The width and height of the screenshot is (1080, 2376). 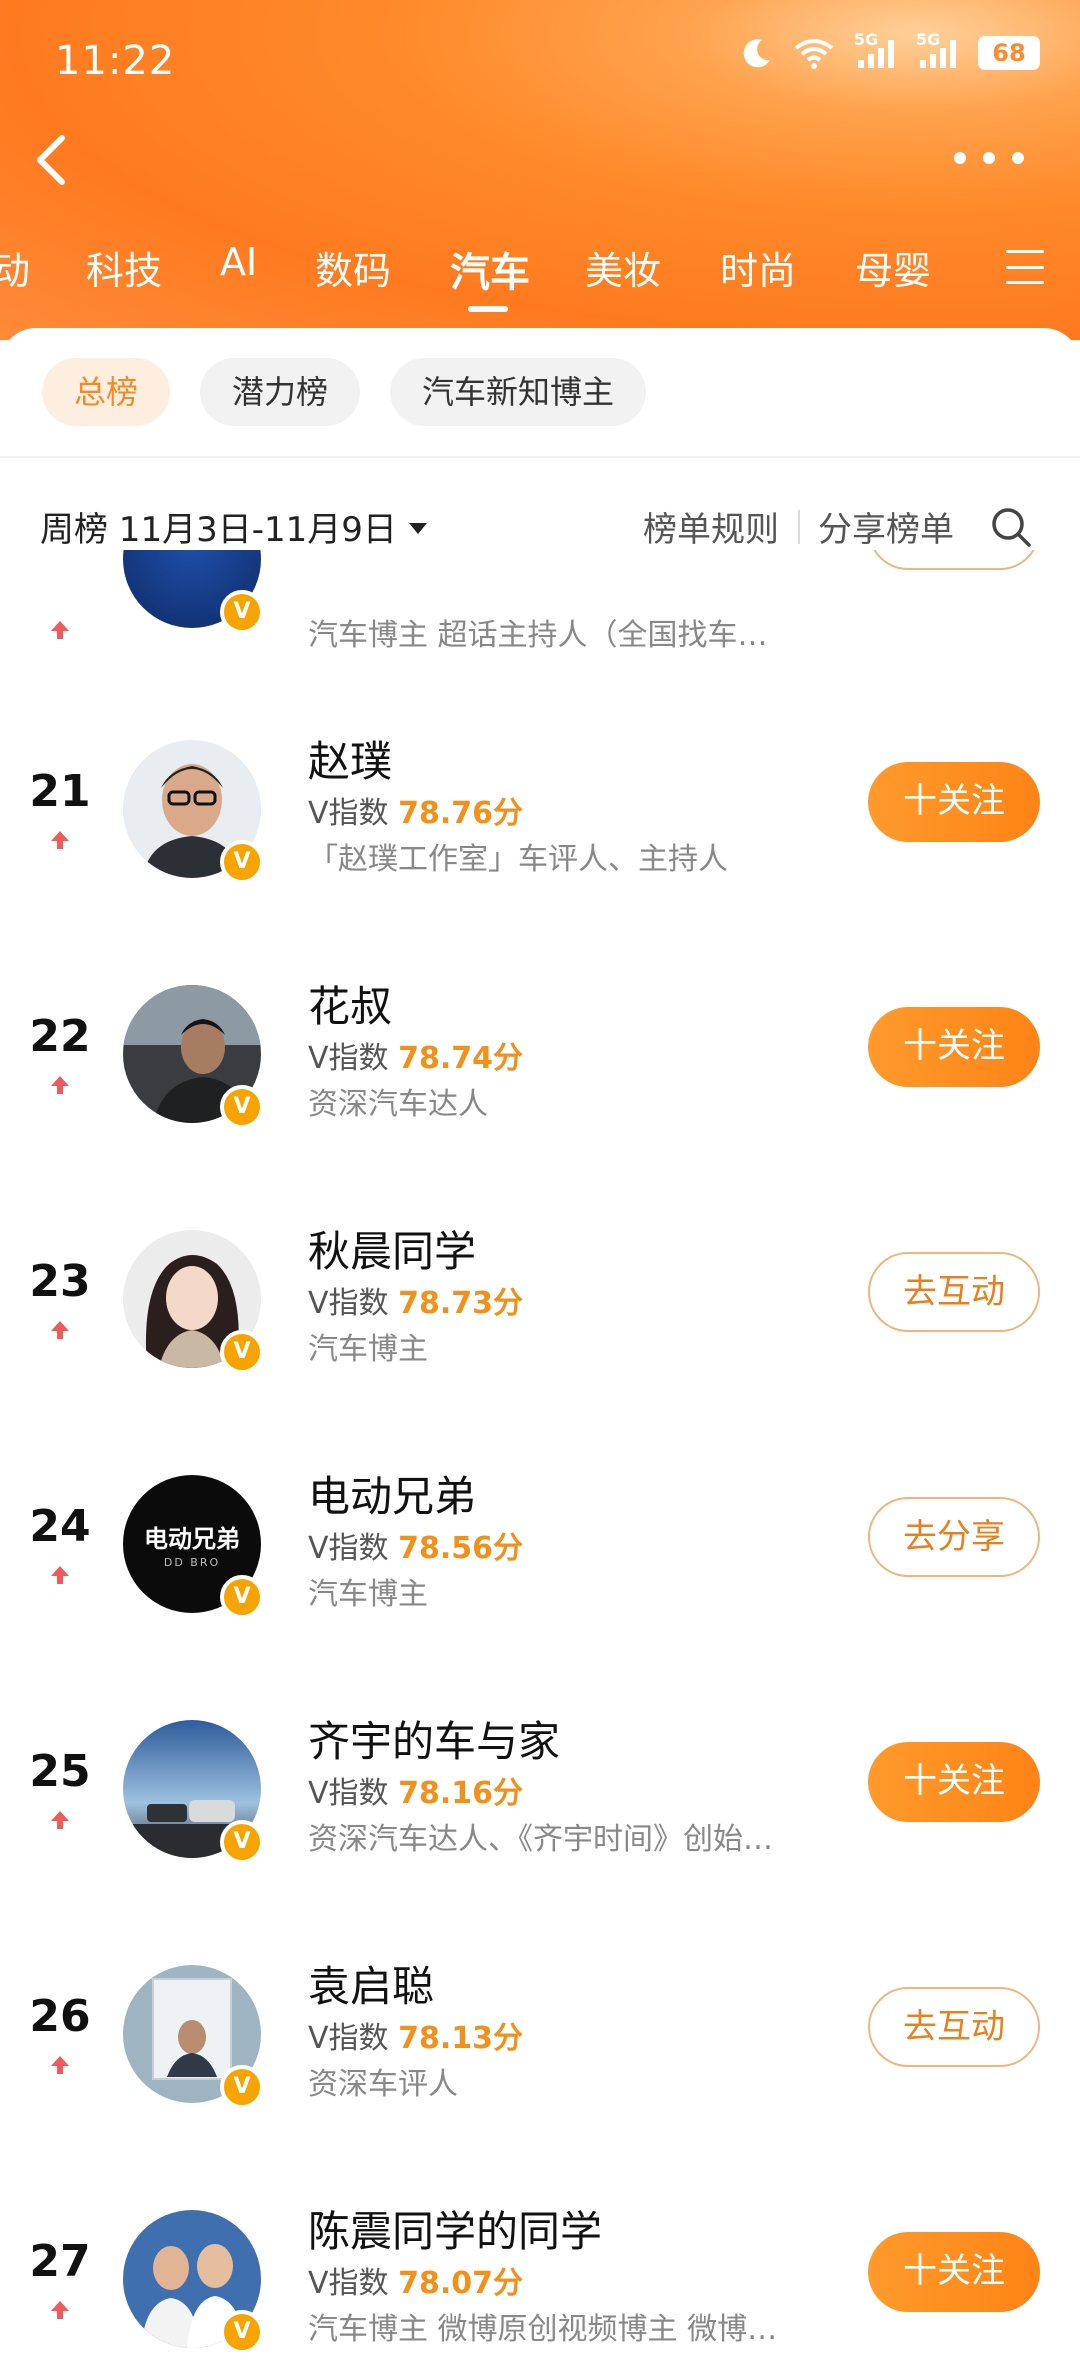 I want to click on creator-name: 秋晨同学, so click(x=392, y=1248).